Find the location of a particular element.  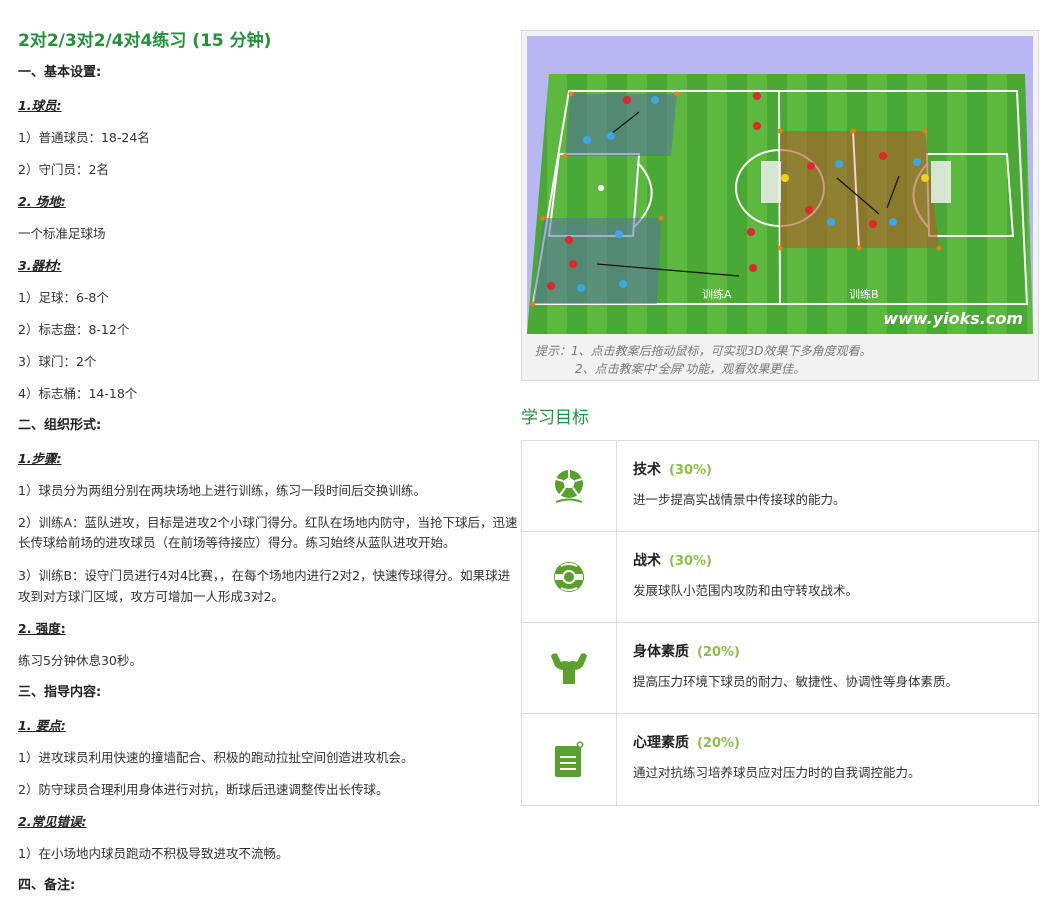

steps-line-1: 1）球员分为两组分别在两块场地上进行训练，练习一段时间后交换训练。 is located at coordinates (222, 490).